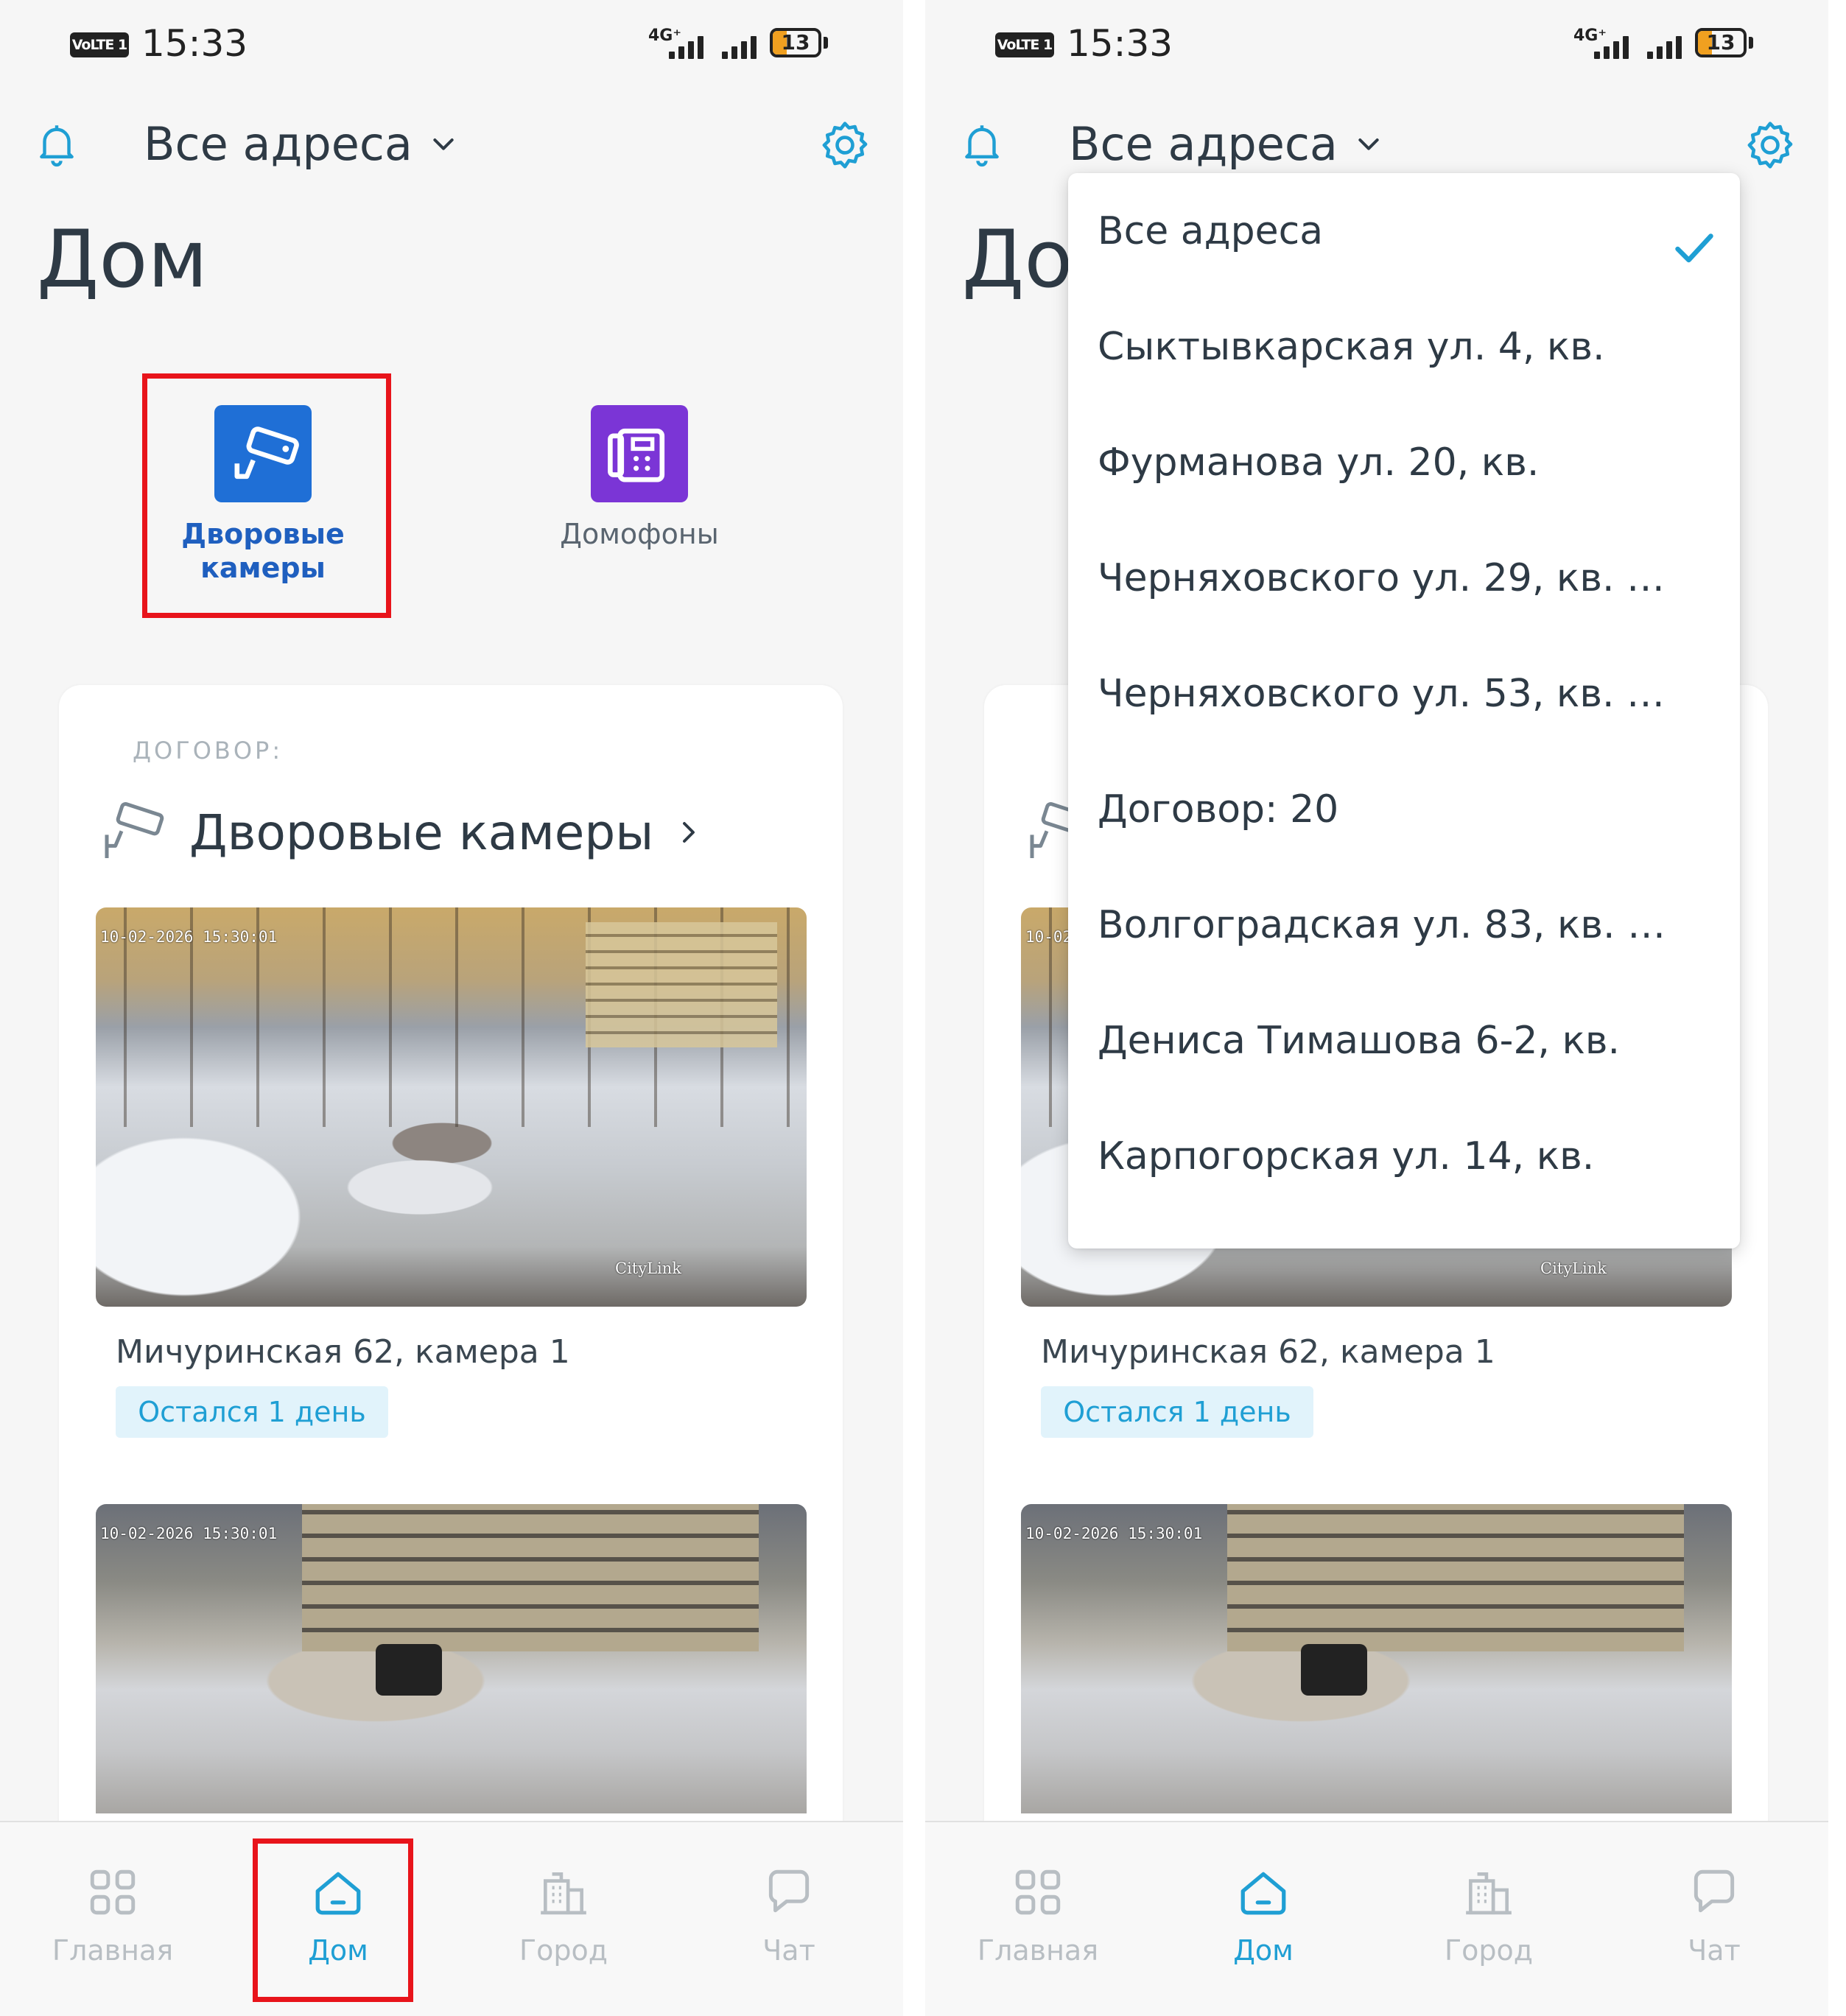  What do you see at coordinates (639, 453) in the screenshot?
I see `intercom-icon` at bounding box center [639, 453].